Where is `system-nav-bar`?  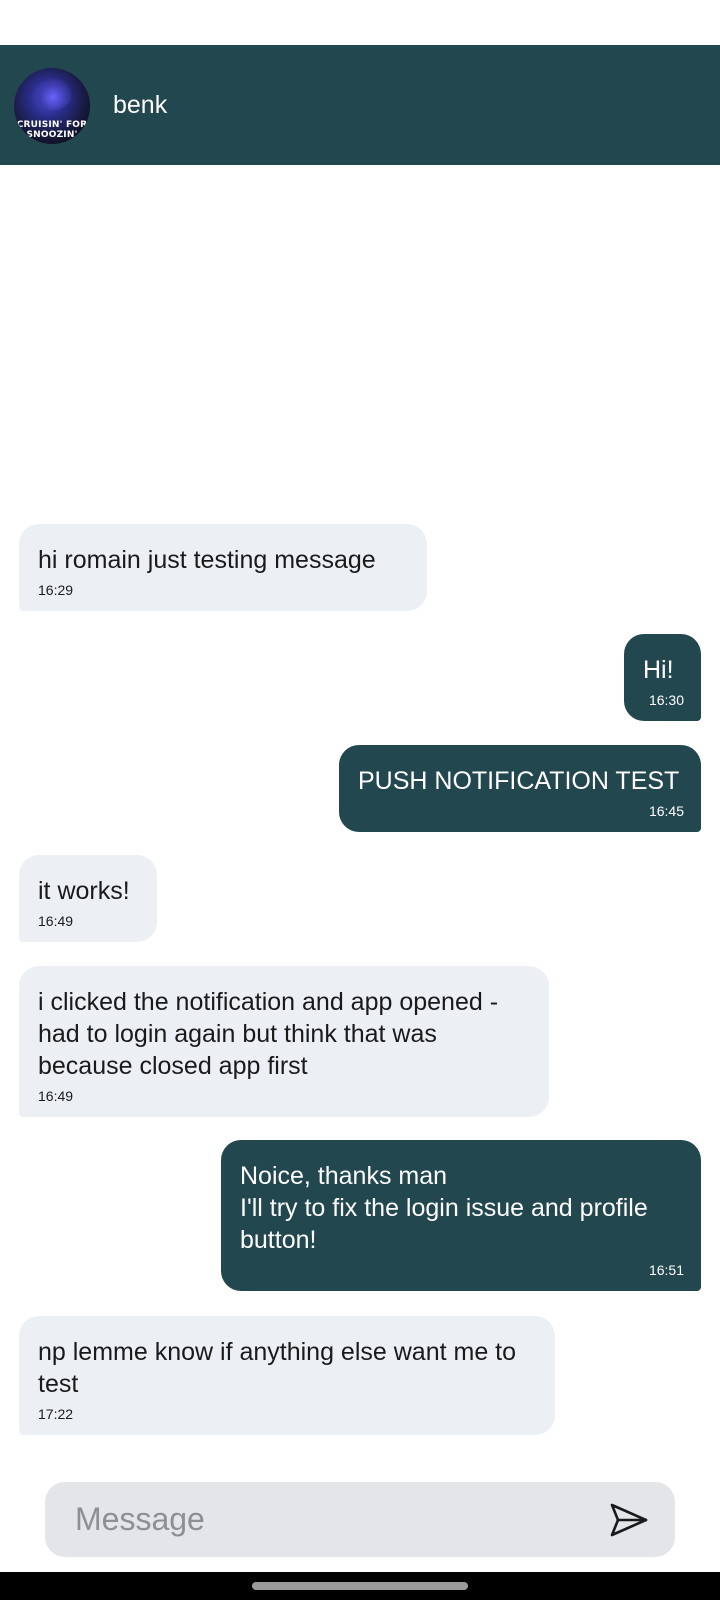
system-nav-bar is located at coordinates (360, 1586).